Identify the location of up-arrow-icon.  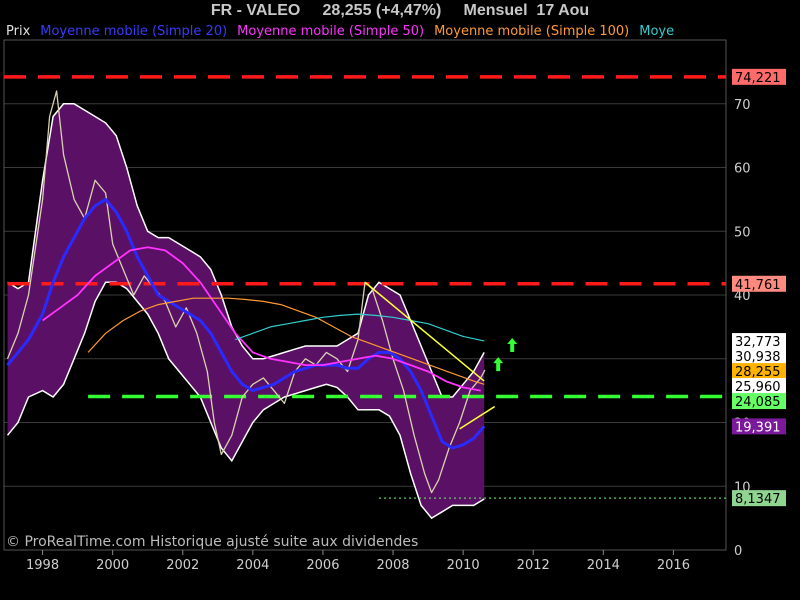
(512, 345).